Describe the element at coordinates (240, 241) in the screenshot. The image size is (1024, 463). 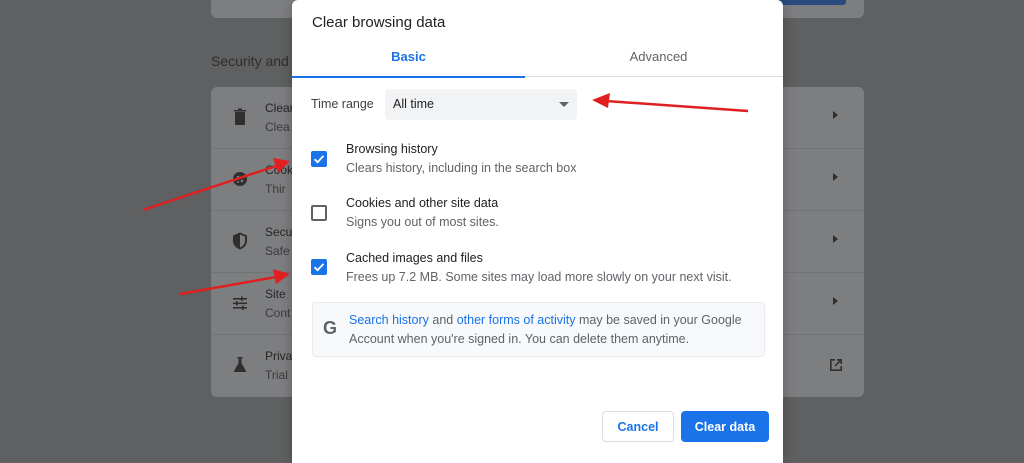
I see `shield-icon` at that location.